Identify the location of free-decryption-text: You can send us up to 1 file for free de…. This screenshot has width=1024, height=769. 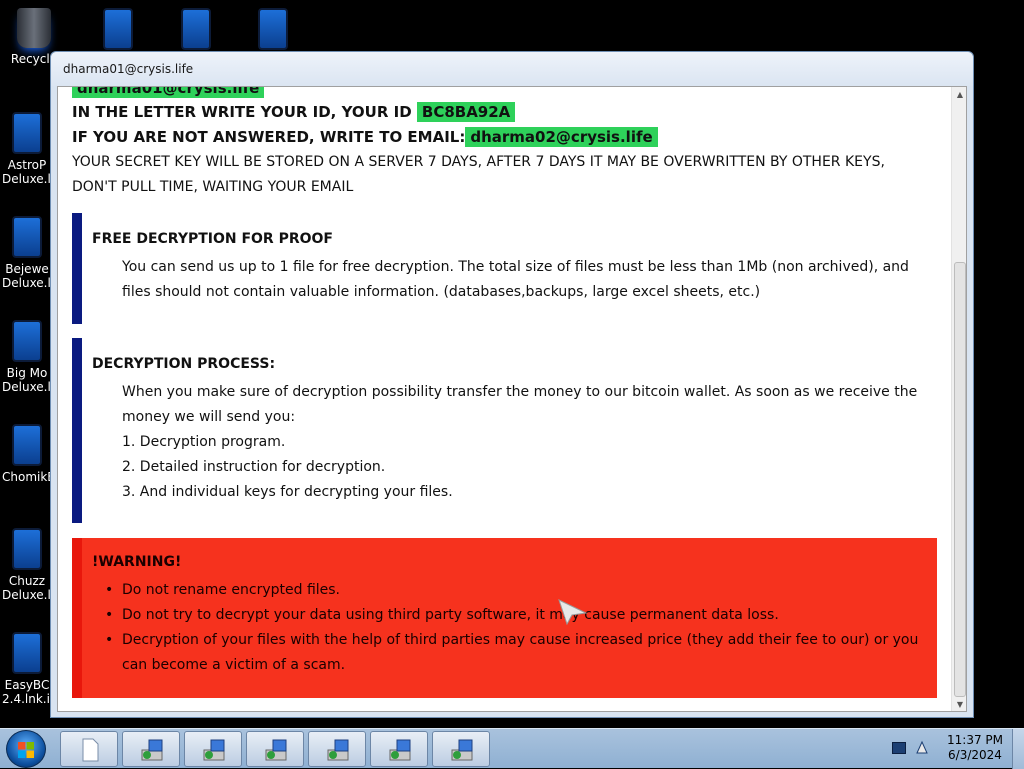
(515, 279).